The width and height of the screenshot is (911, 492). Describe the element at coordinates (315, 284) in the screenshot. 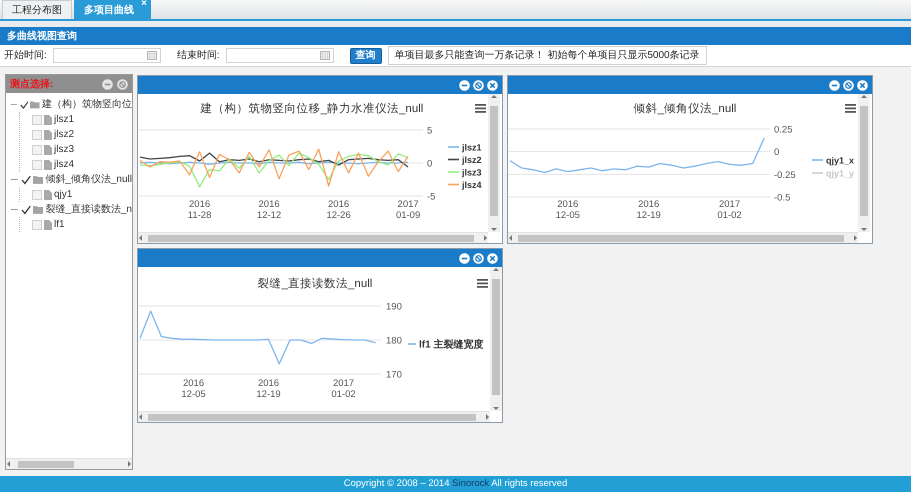

I see `chart-title: 裂缝_直接读数法_null` at that location.